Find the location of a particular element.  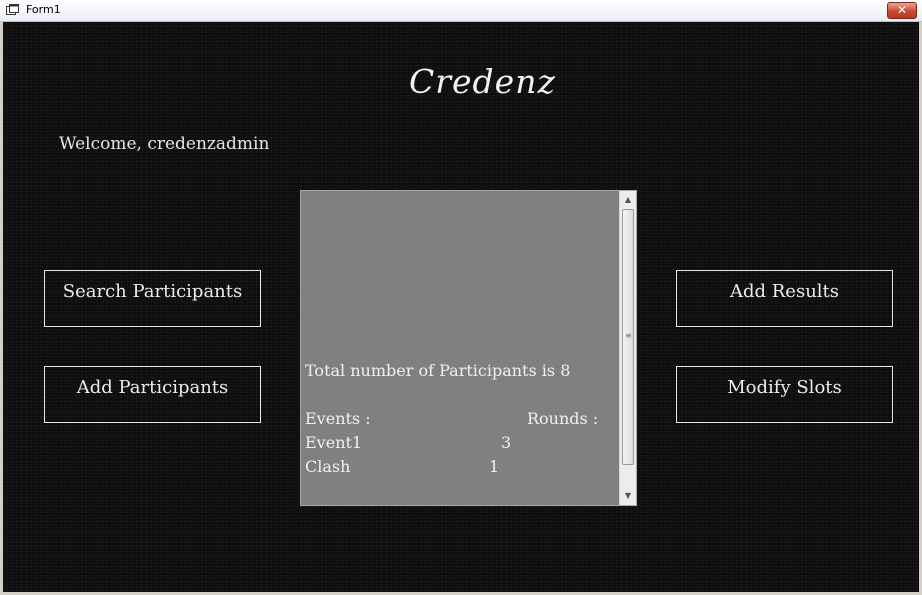

rounds-header: Rounds : is located at coordinates (563, 418).